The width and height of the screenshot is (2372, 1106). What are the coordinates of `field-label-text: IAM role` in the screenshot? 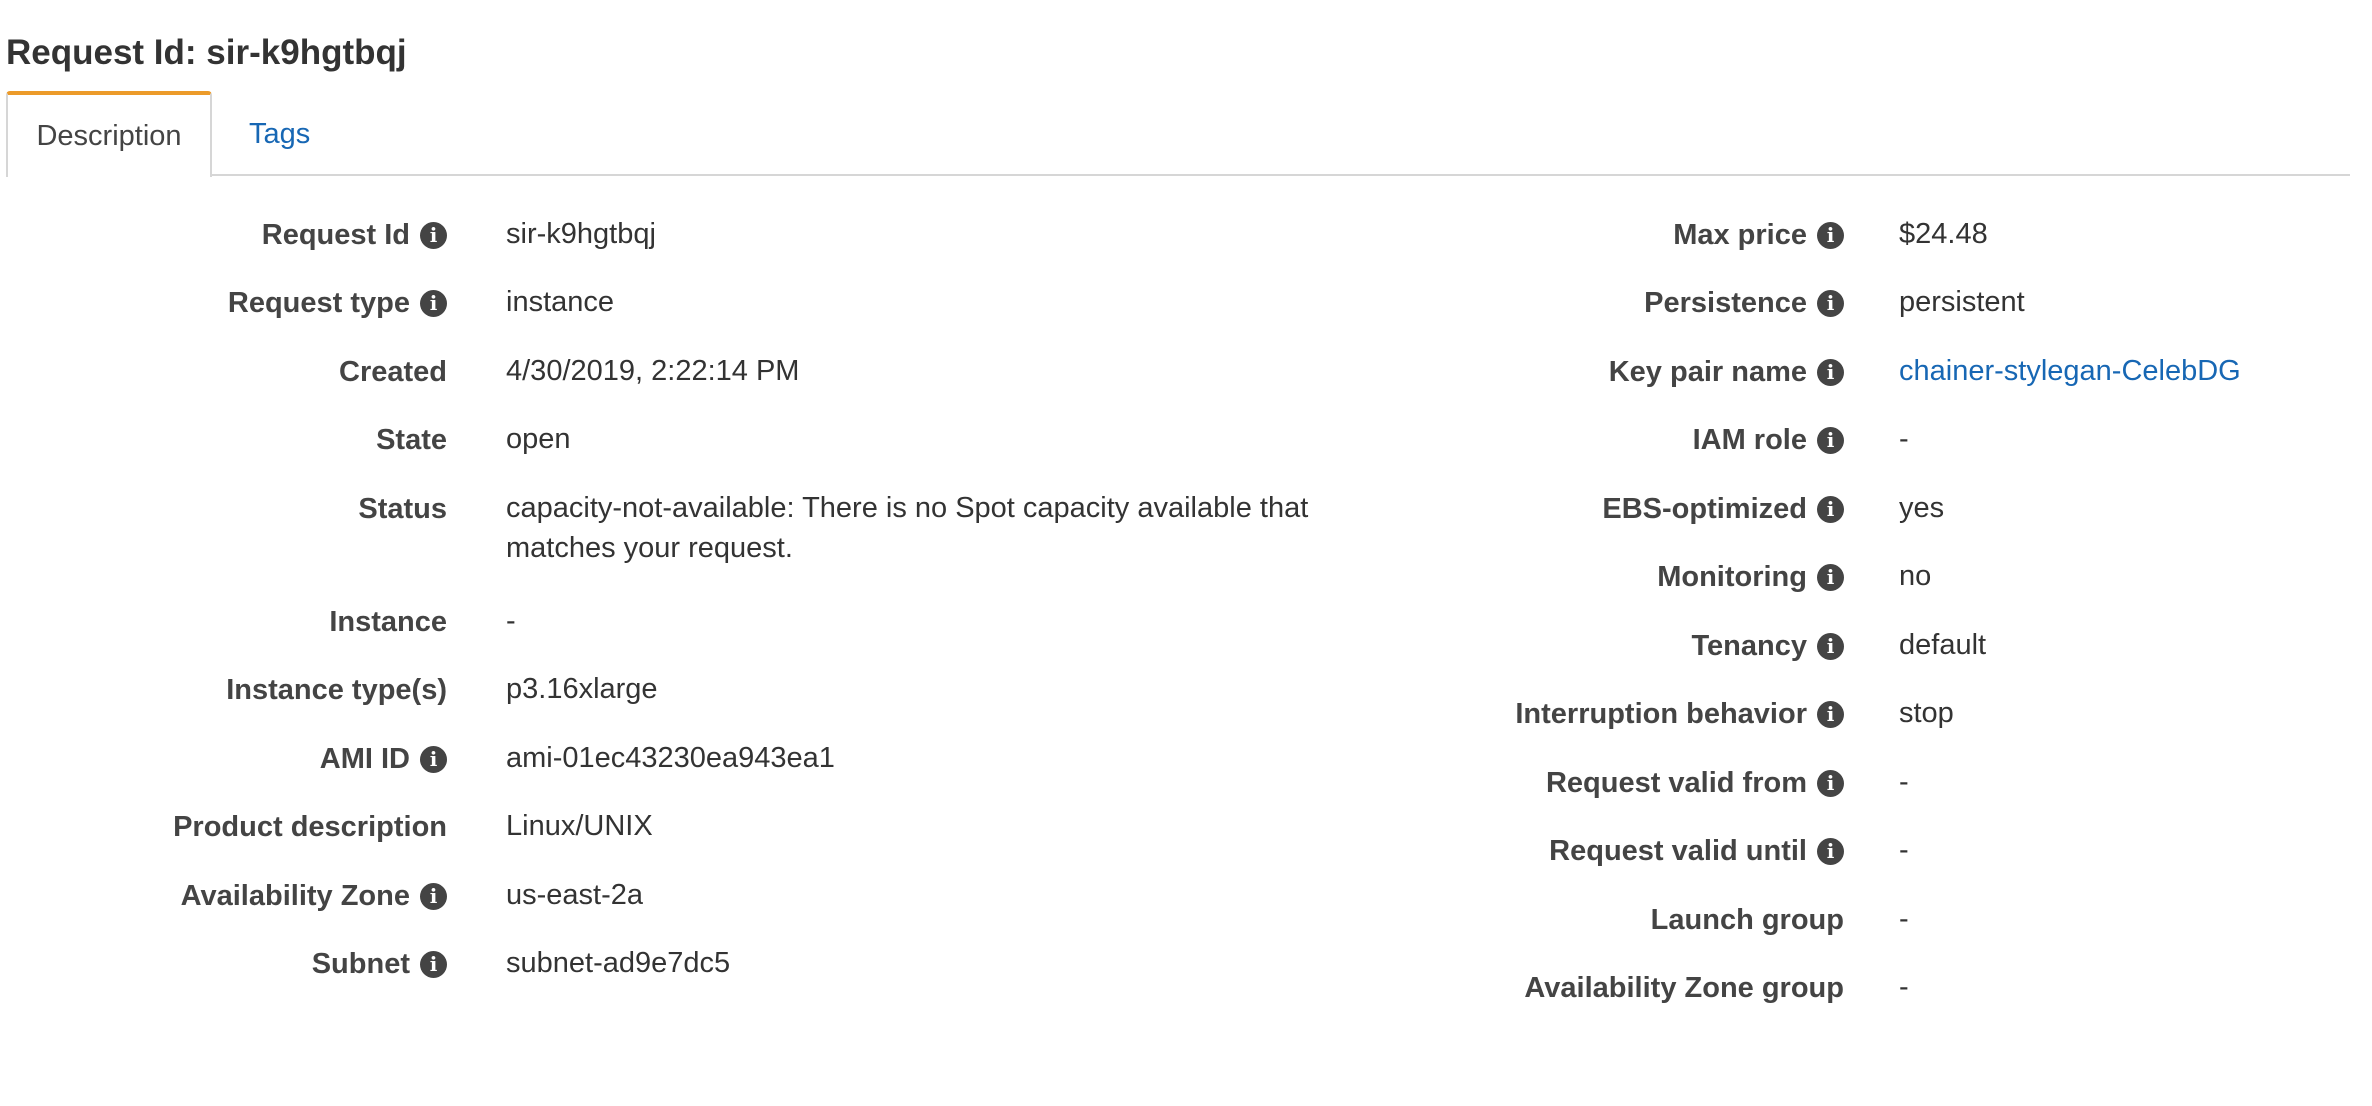 It's located at (1749, 440).